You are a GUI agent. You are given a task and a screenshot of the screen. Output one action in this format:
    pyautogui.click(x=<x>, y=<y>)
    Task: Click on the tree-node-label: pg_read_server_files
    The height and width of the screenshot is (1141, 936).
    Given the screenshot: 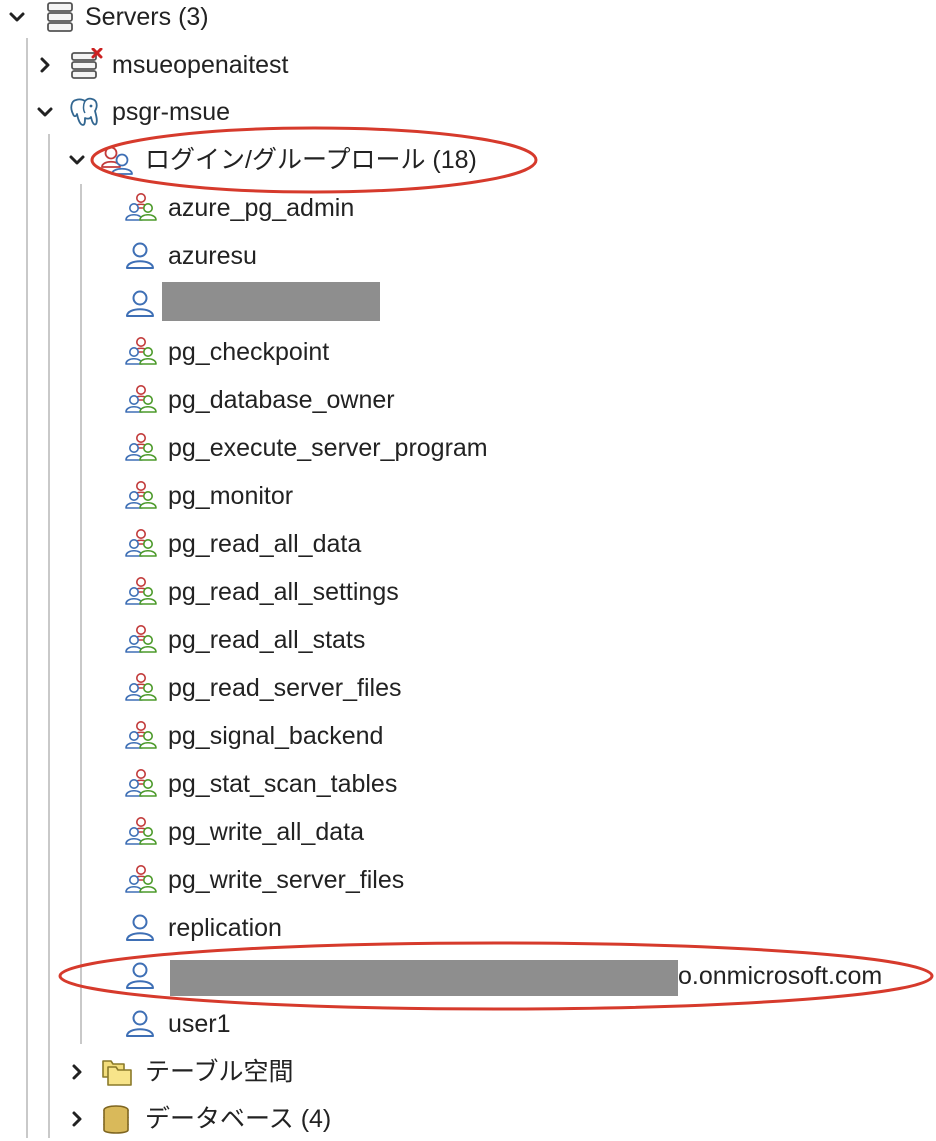 What is the action you would take?
    pyautogui.click(x=285, y=688)
    